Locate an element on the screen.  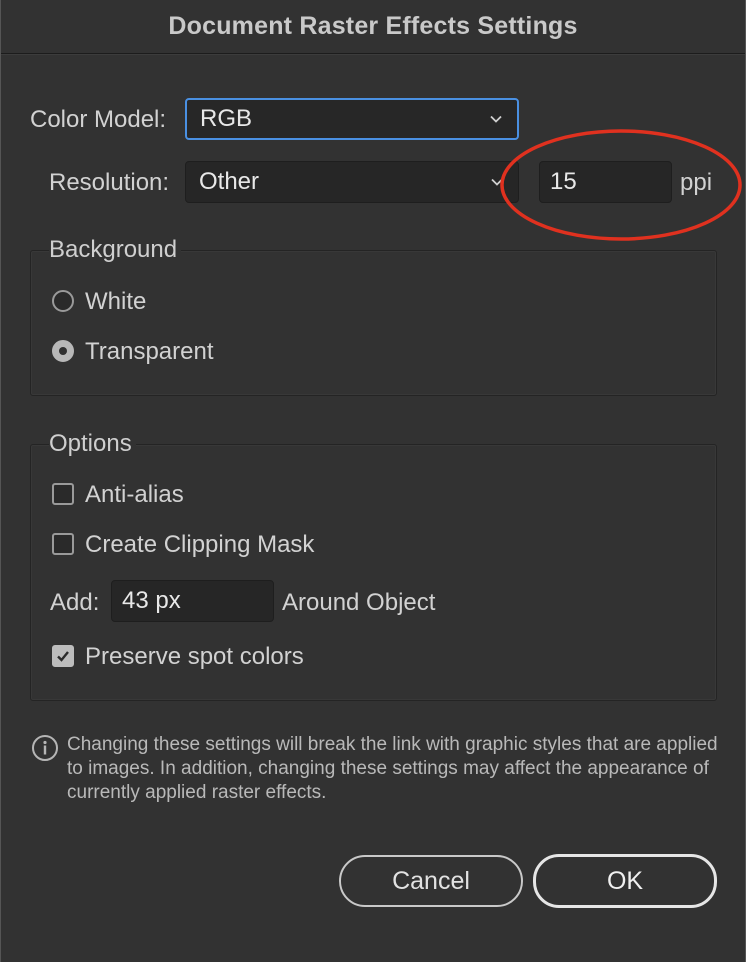
dialog-title: Document Raster Effects Settings is located at coordinates (373, 26).